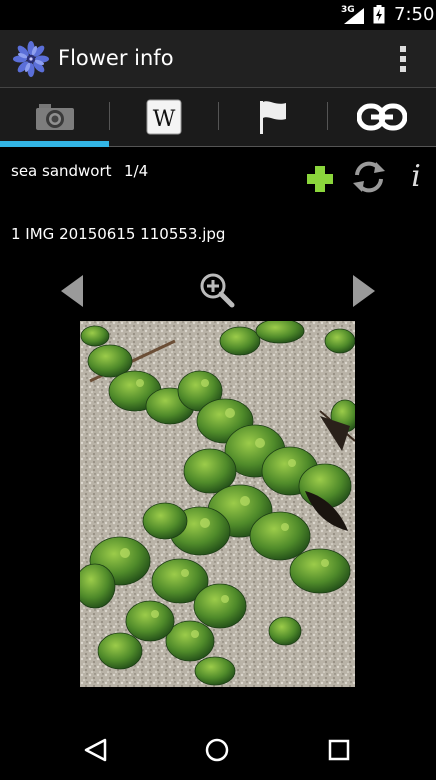 The image size is (436, 780). Describe the element at coordinates (72, 291) in the screenshot. I see `previous-arrow-icon` at that location.